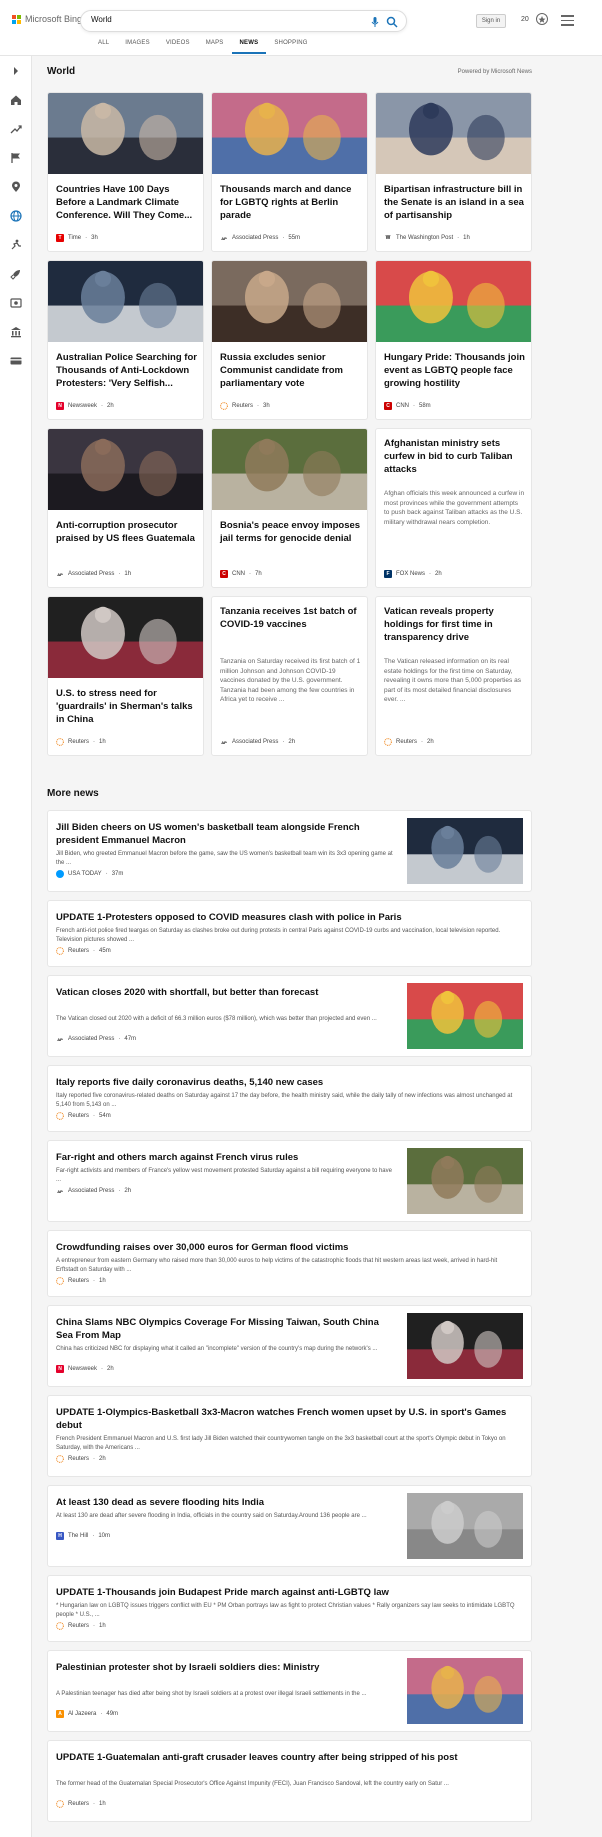  Describe the element at coordinates (16, 100) in the screenshot. I see `home-icon` at that location.